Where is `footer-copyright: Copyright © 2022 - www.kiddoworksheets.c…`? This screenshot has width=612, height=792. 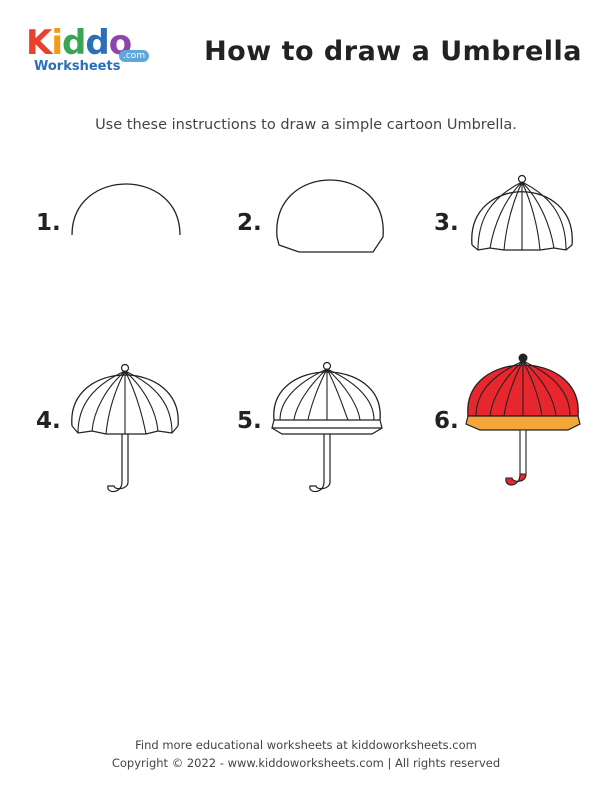 footer-copyright: Copyright © 2022 - www.kiddoworksheets.c… is located at coordinates (306, 763).